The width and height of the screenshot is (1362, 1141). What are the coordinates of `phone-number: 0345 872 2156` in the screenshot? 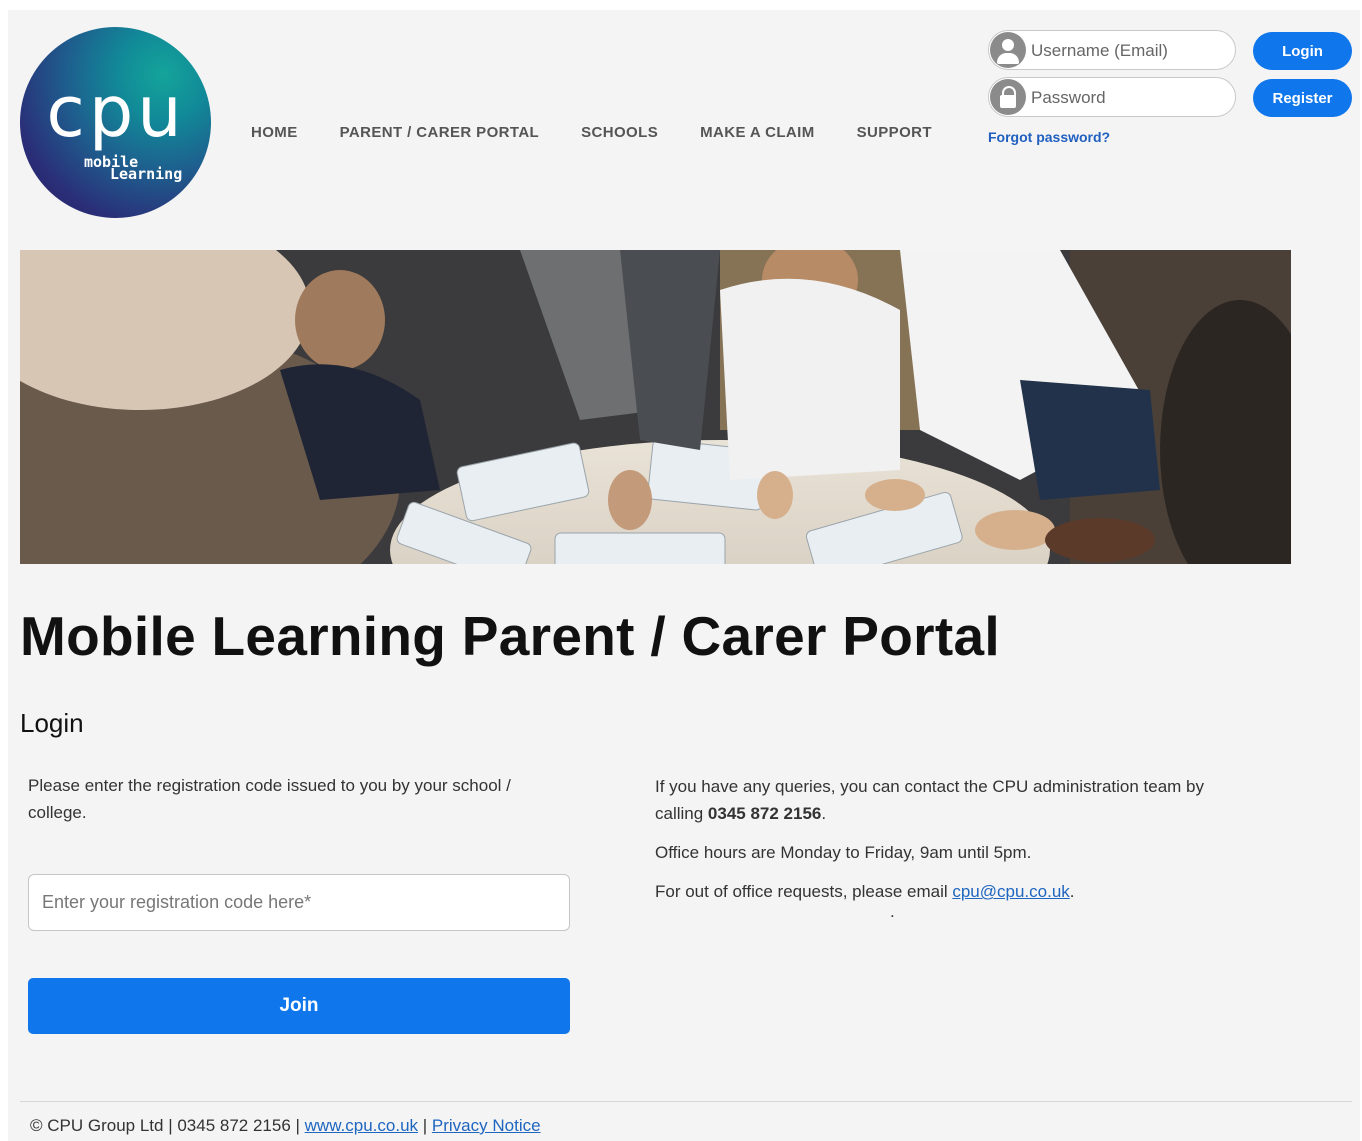 It's located at (764, 813).